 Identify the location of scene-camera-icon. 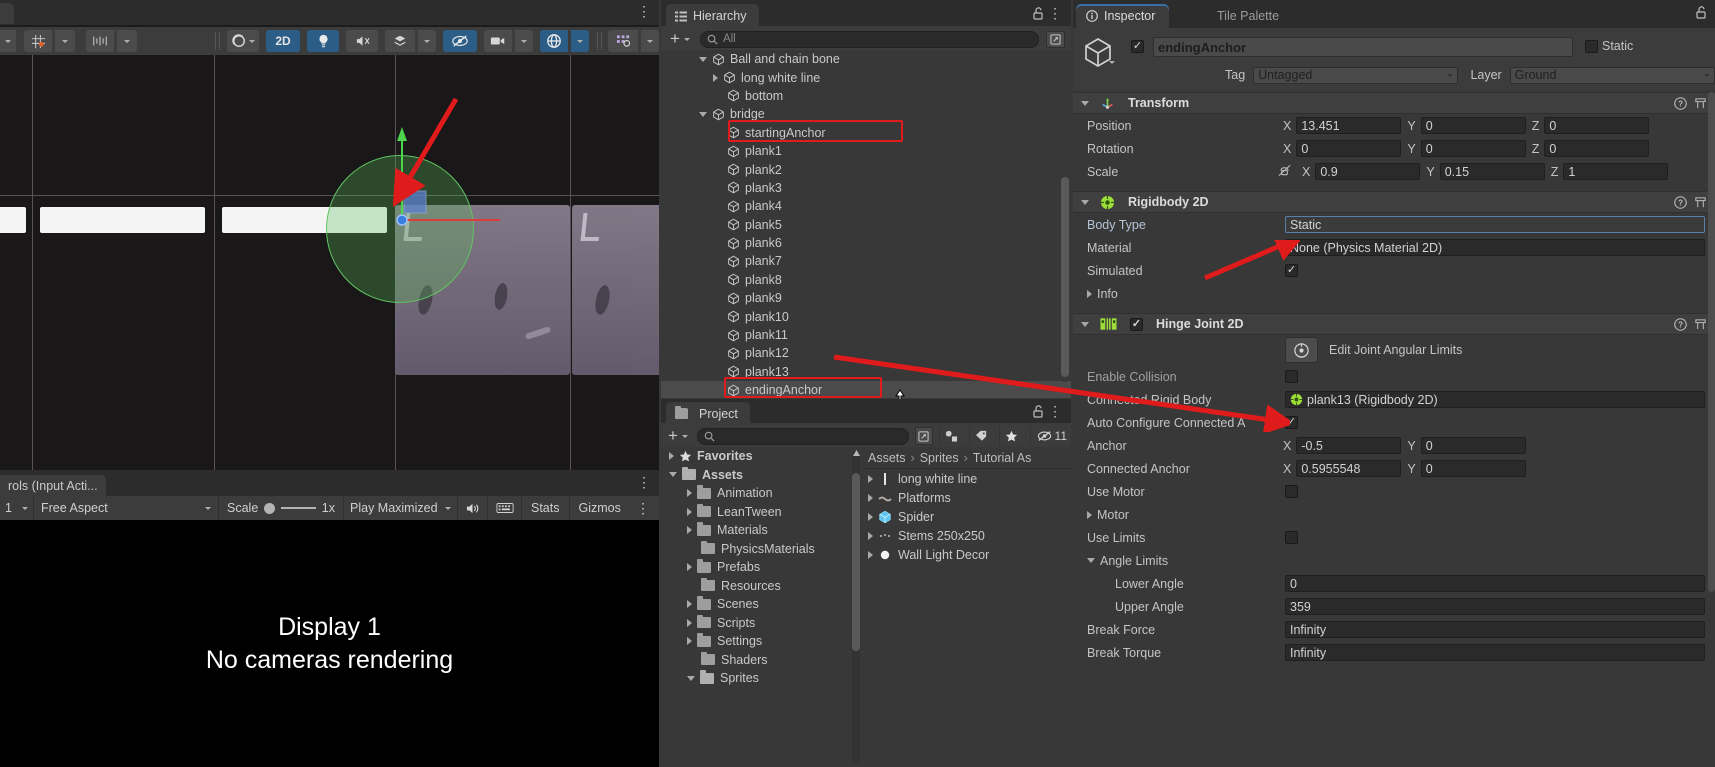
(498, 41).